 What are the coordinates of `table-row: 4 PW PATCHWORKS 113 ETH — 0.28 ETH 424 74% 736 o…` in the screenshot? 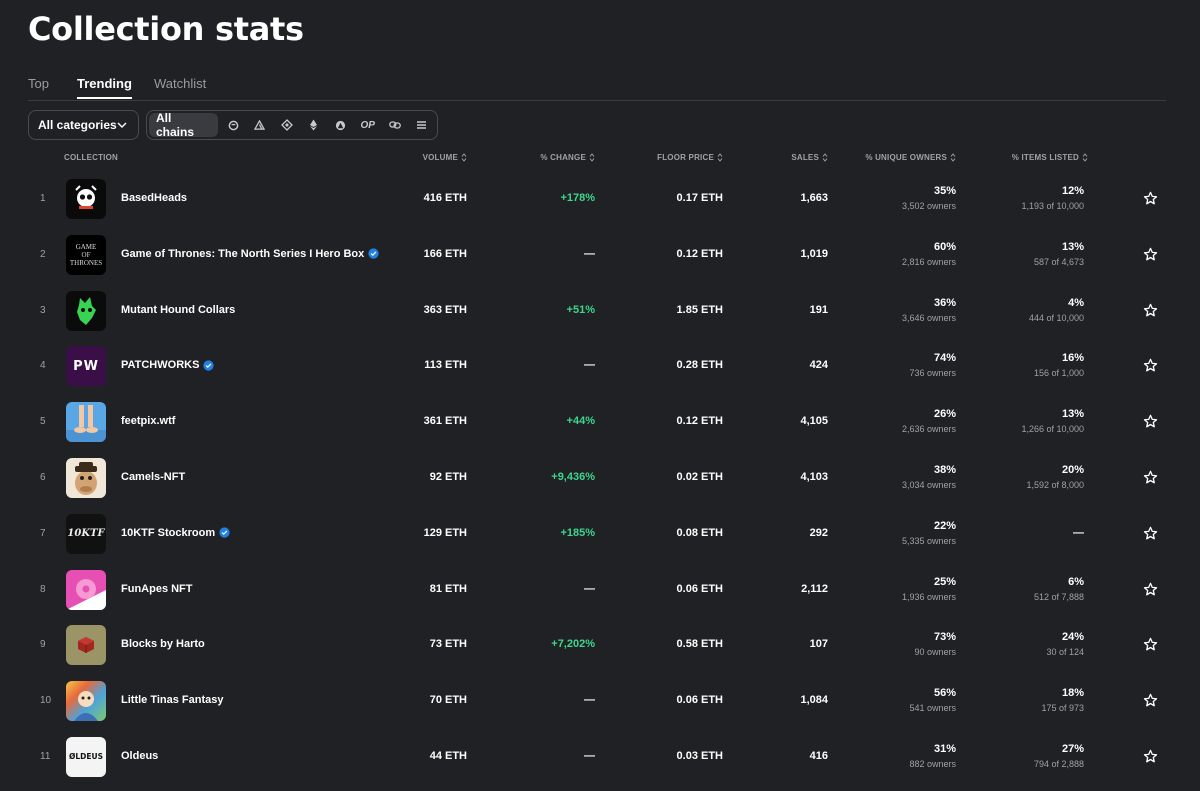 It's located at (600, 366).